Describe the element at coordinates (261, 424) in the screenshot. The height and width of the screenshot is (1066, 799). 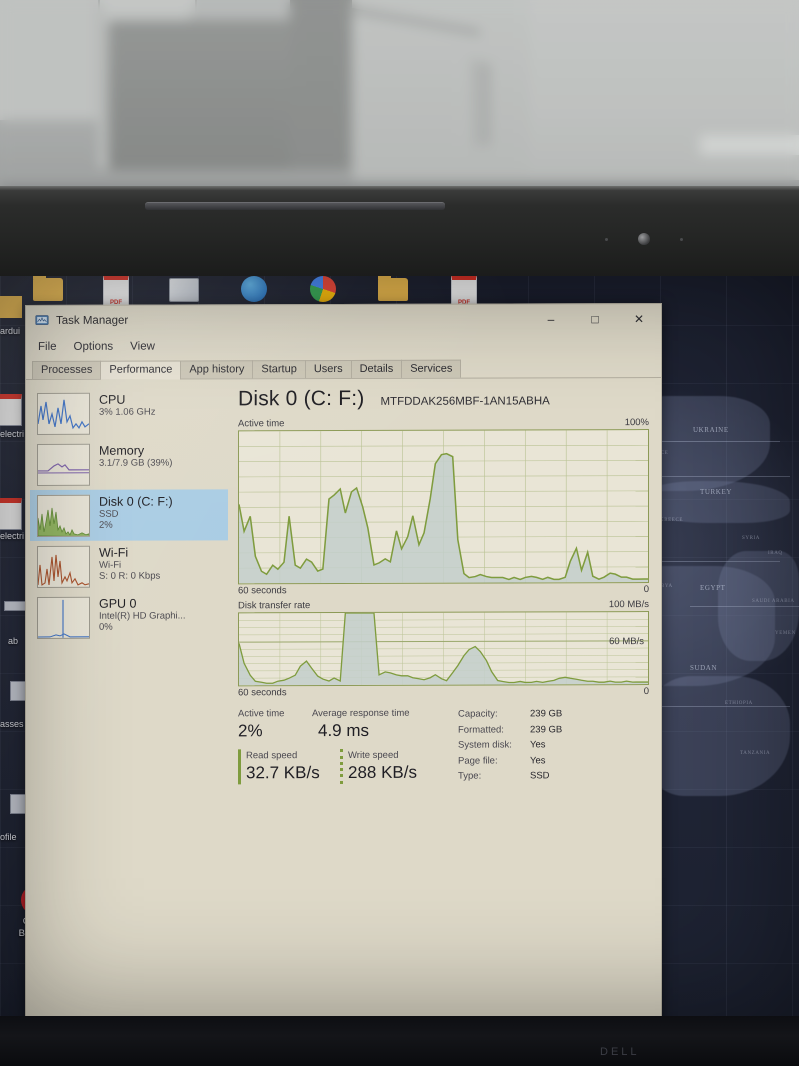
I see `active-time-label: Active time` at that location.